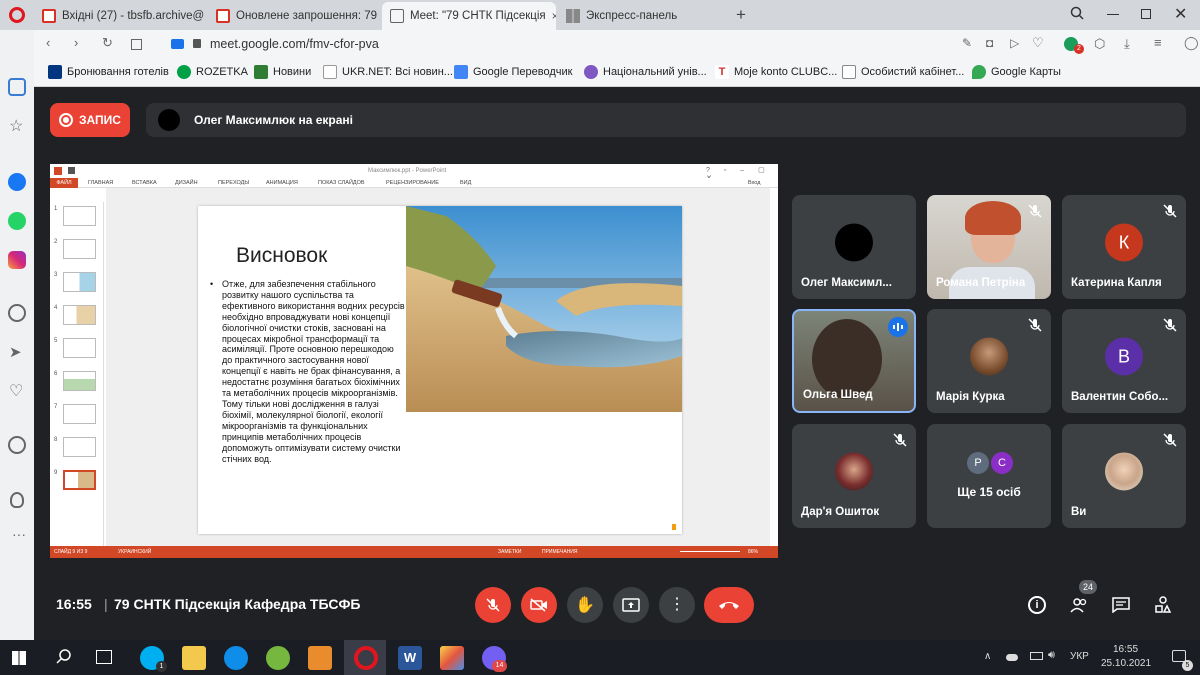 The image size is (1200, 675). Describe the element at coordinates (66, 120) in the screenshot. I see `record-icon` at that location.